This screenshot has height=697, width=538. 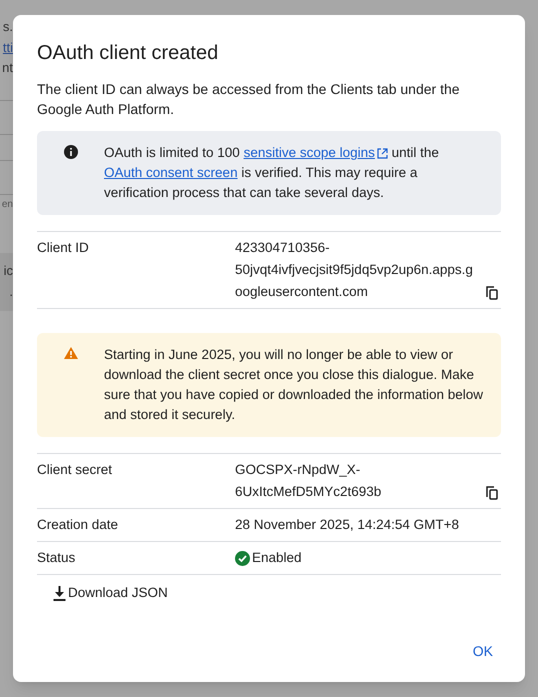 I want to click on text-fragment: ., so click(x=11, y=291).